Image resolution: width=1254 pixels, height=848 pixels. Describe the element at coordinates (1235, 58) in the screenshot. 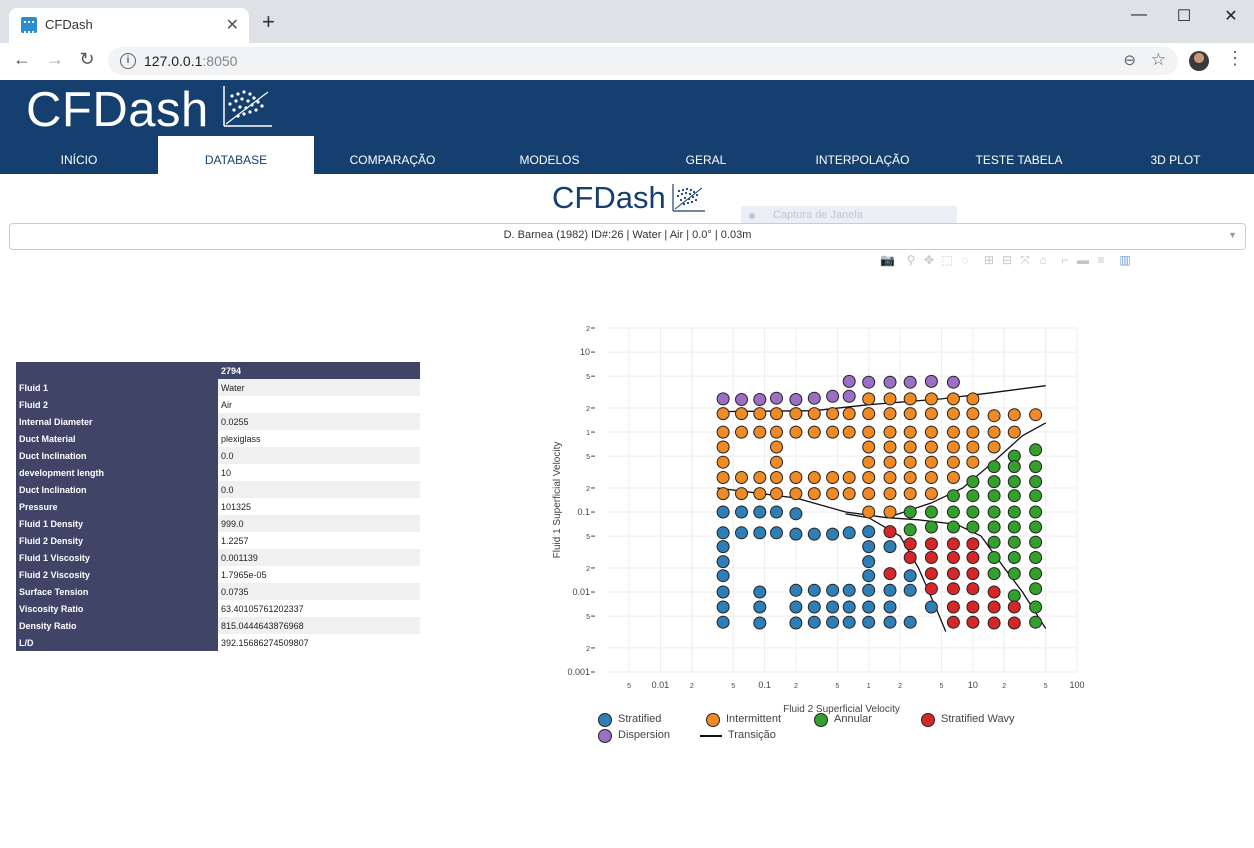

I see `browser-menu-icon: ⋮` at that location.